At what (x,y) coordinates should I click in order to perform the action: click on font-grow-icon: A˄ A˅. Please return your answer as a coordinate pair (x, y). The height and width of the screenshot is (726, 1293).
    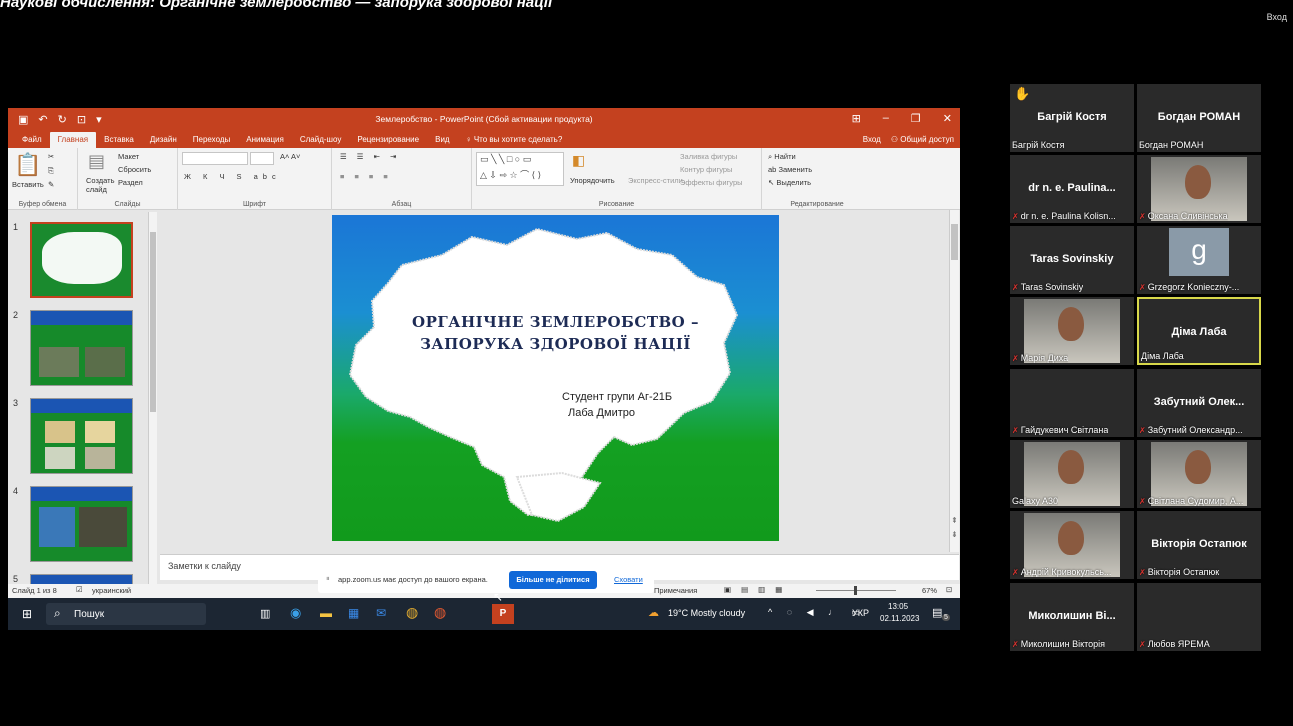
    Looking at the image, I should click on (290, 156).